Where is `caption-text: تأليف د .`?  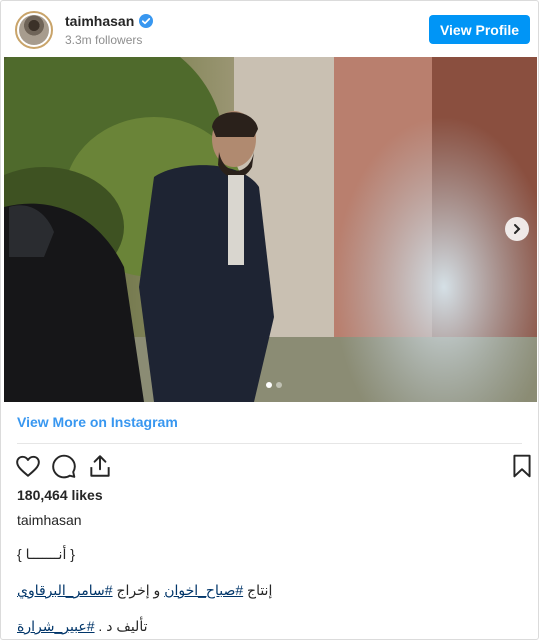
caption-text: تأليف د . is located at coordinates (121, 626).